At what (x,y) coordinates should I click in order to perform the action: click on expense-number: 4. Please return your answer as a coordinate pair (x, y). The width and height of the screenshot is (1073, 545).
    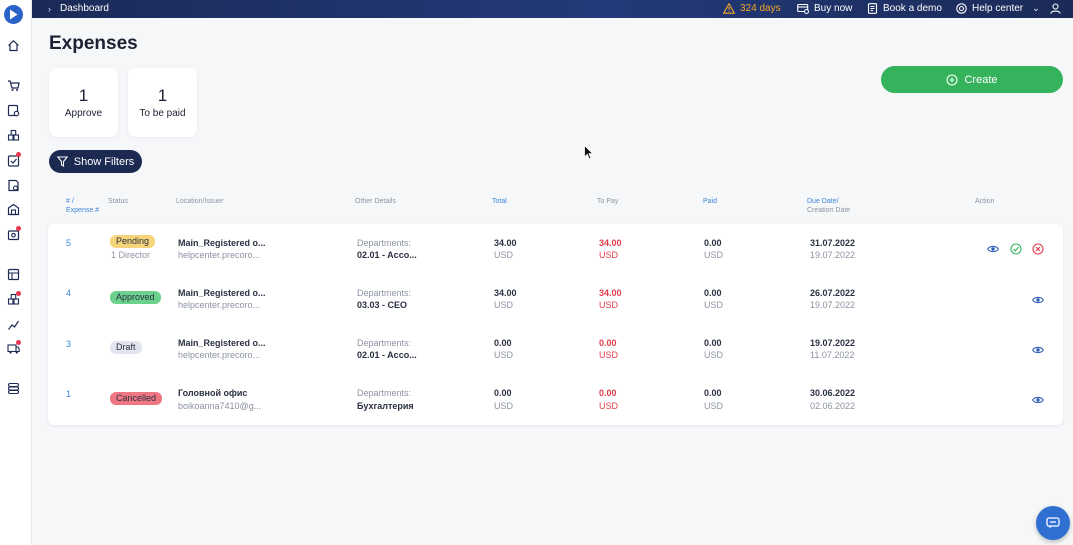
    Looking at the image, I should click on (68, 293).